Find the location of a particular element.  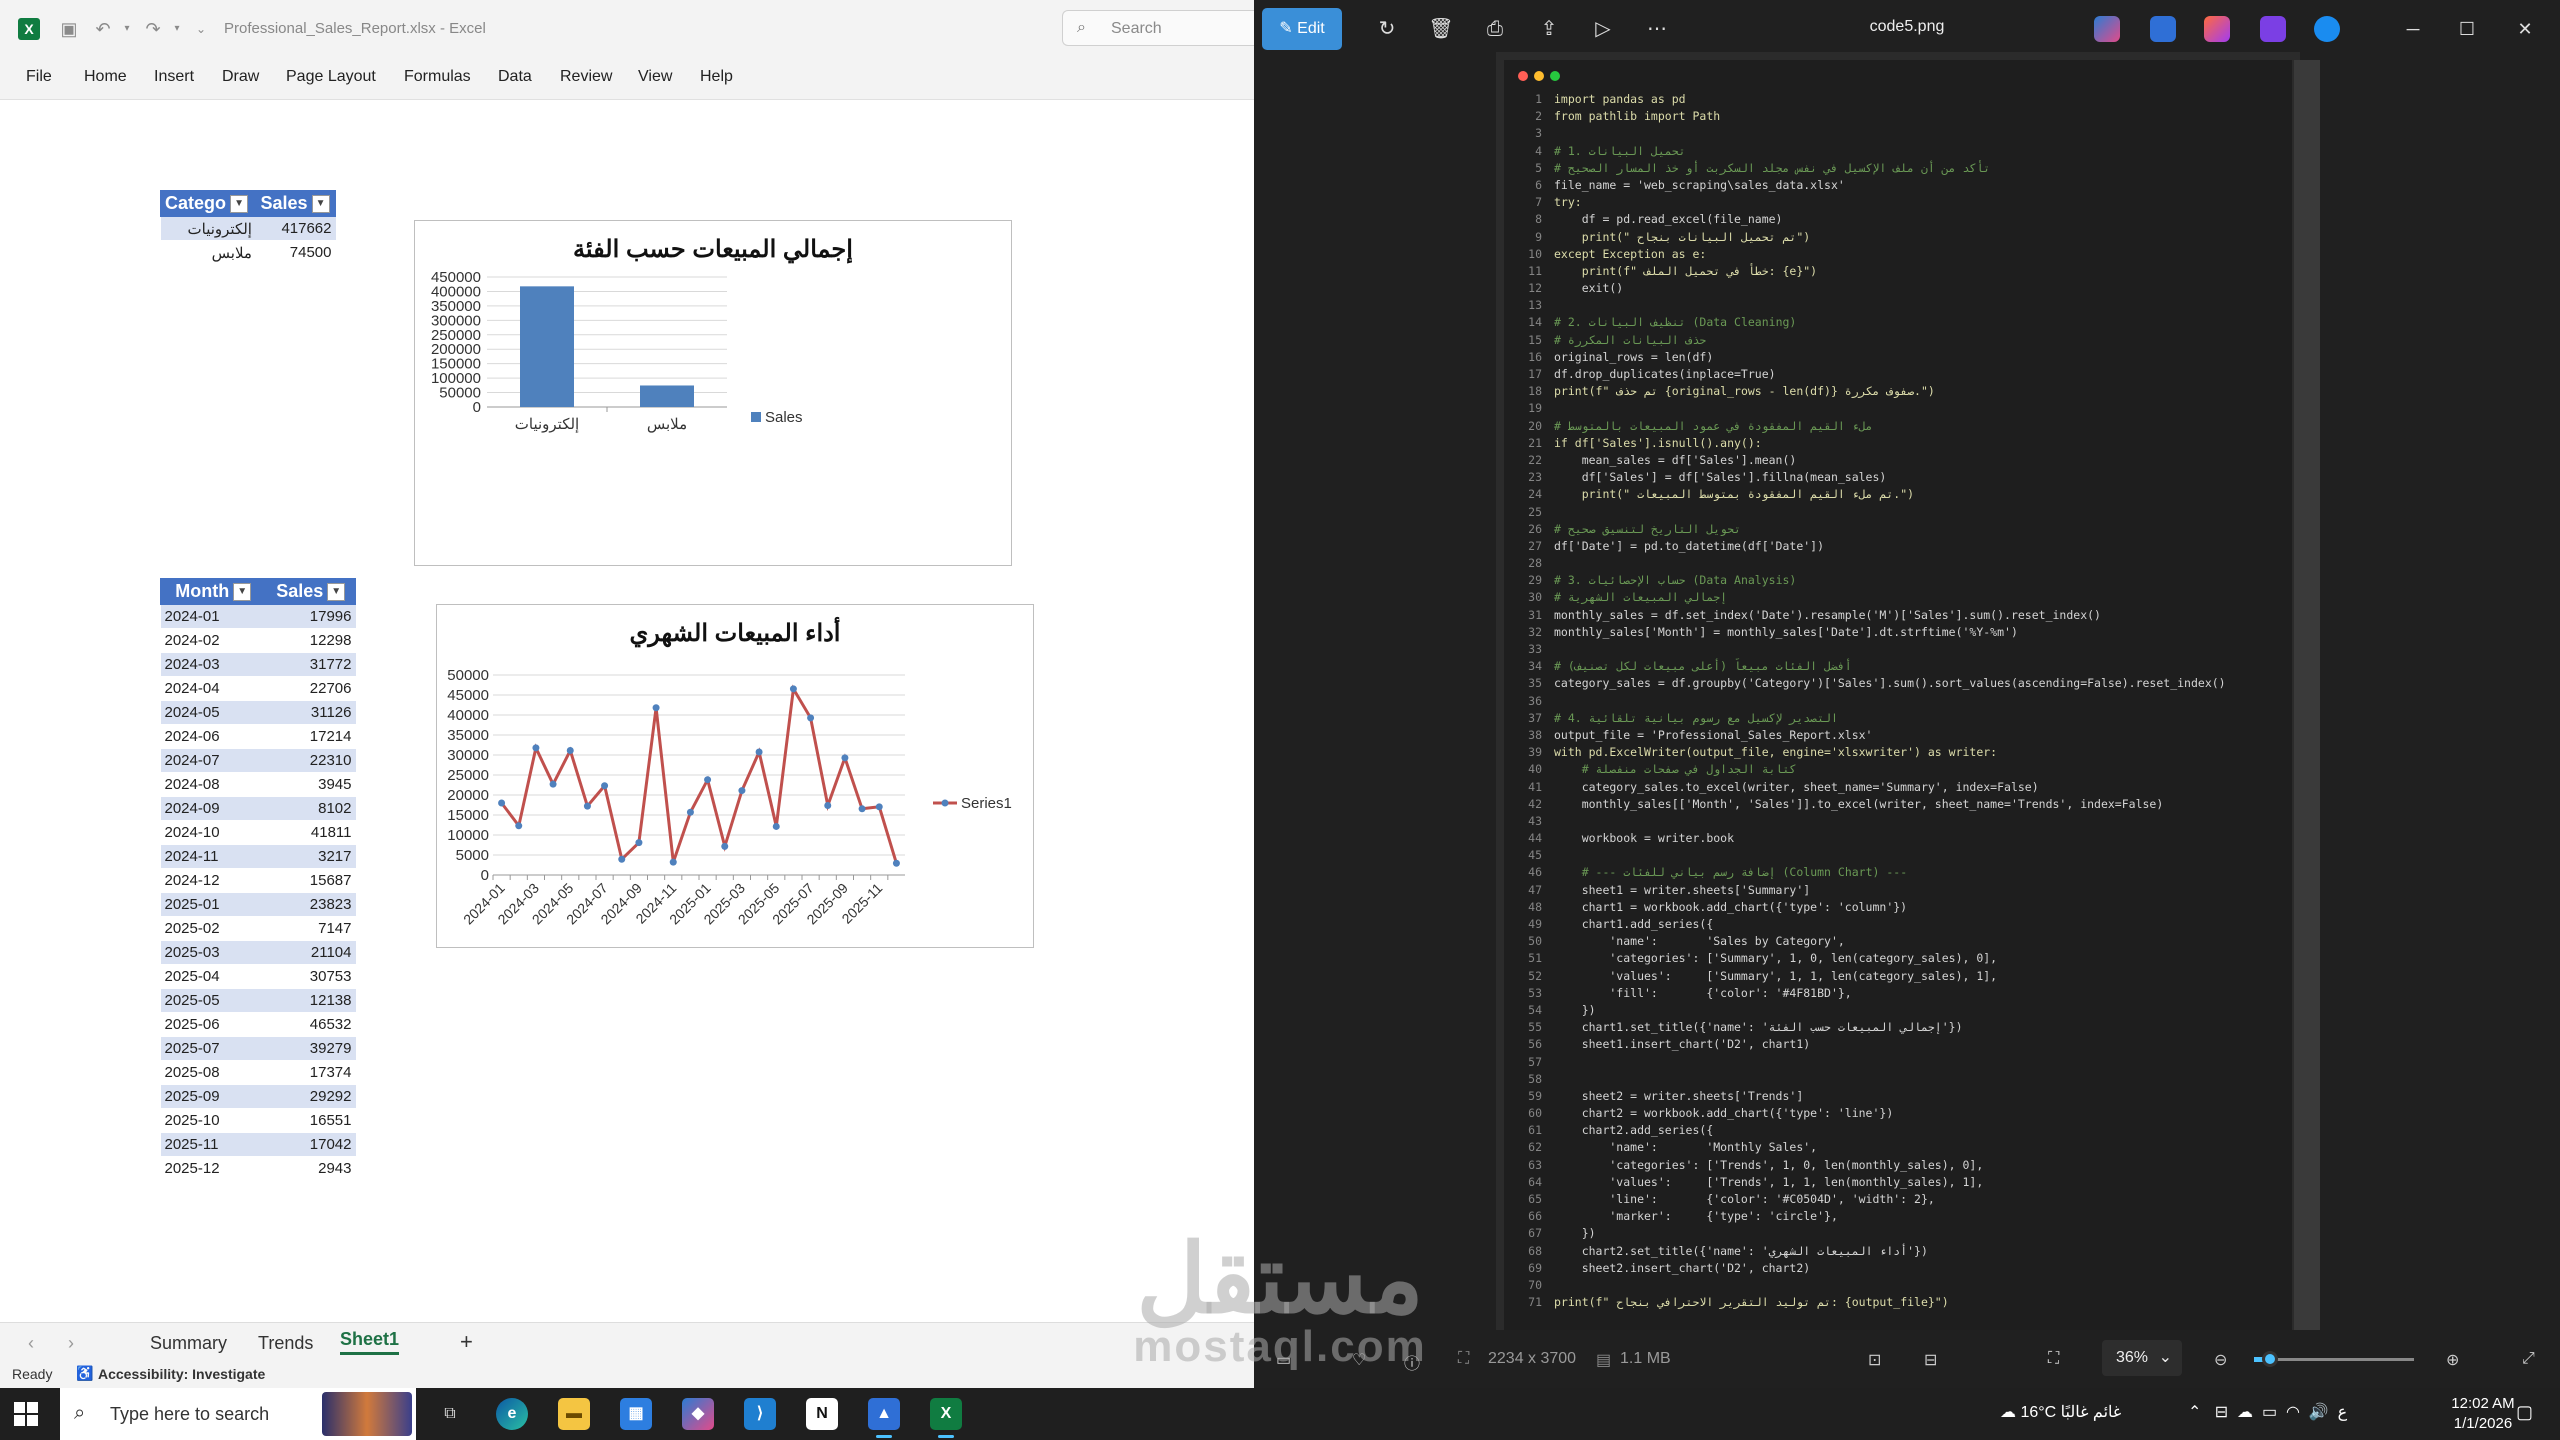

table-cell-value: 31772 is located at coordinates (310, 664).